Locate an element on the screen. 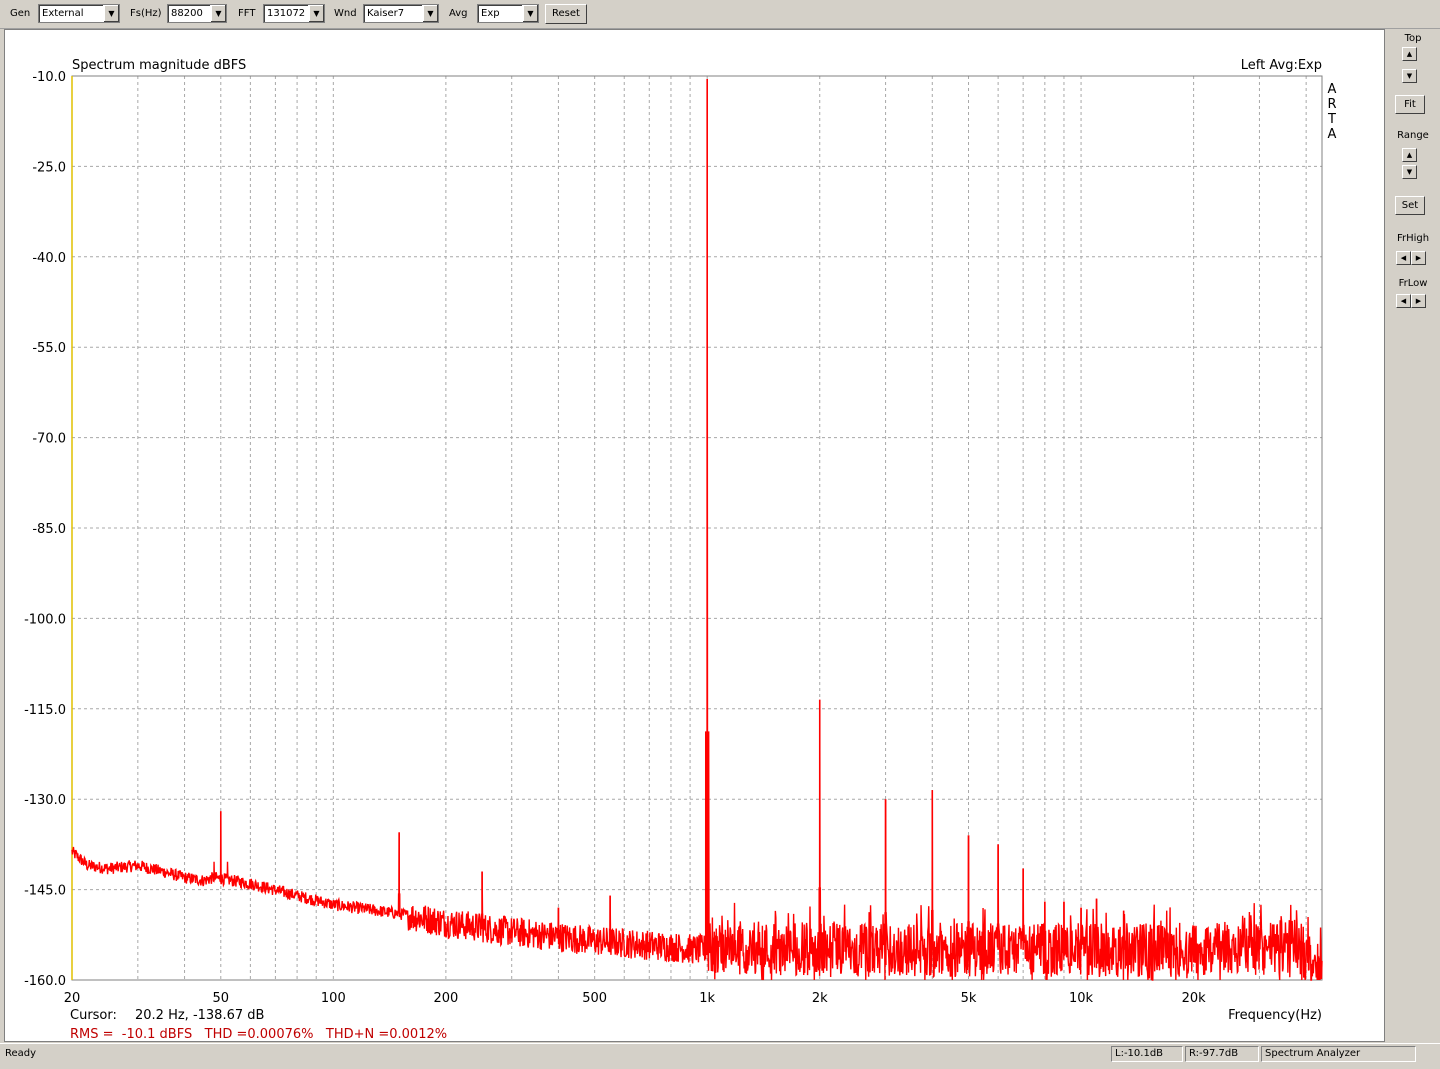 This screenshot has height=1069, width=1440. range-label: Range is located at coordinates (1413, 135).